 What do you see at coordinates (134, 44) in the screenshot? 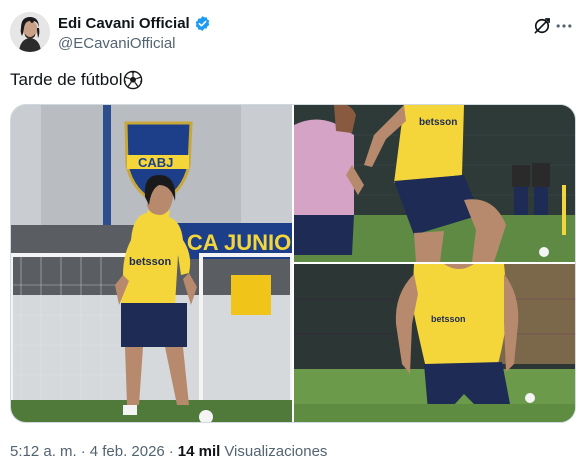
I see `handle: @ECavaniOfficial` at bounding box center [134, 44].